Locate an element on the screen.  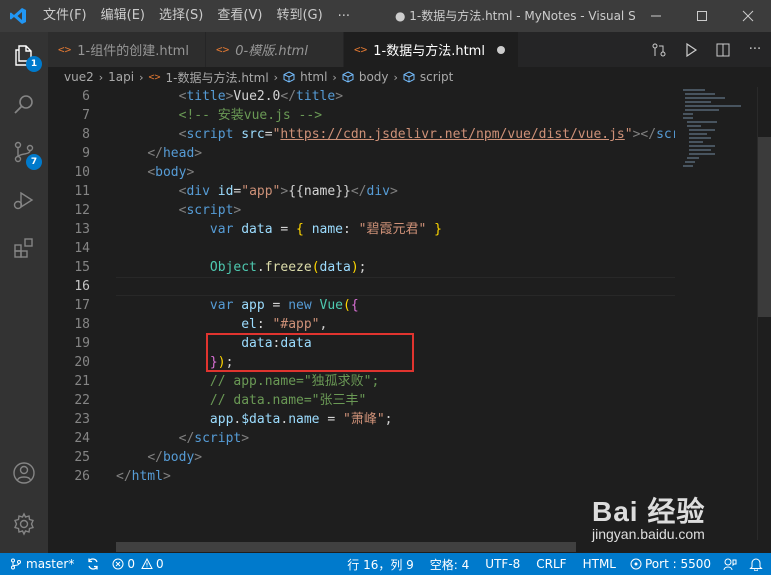
minimap is located at coordinates (716, 313).